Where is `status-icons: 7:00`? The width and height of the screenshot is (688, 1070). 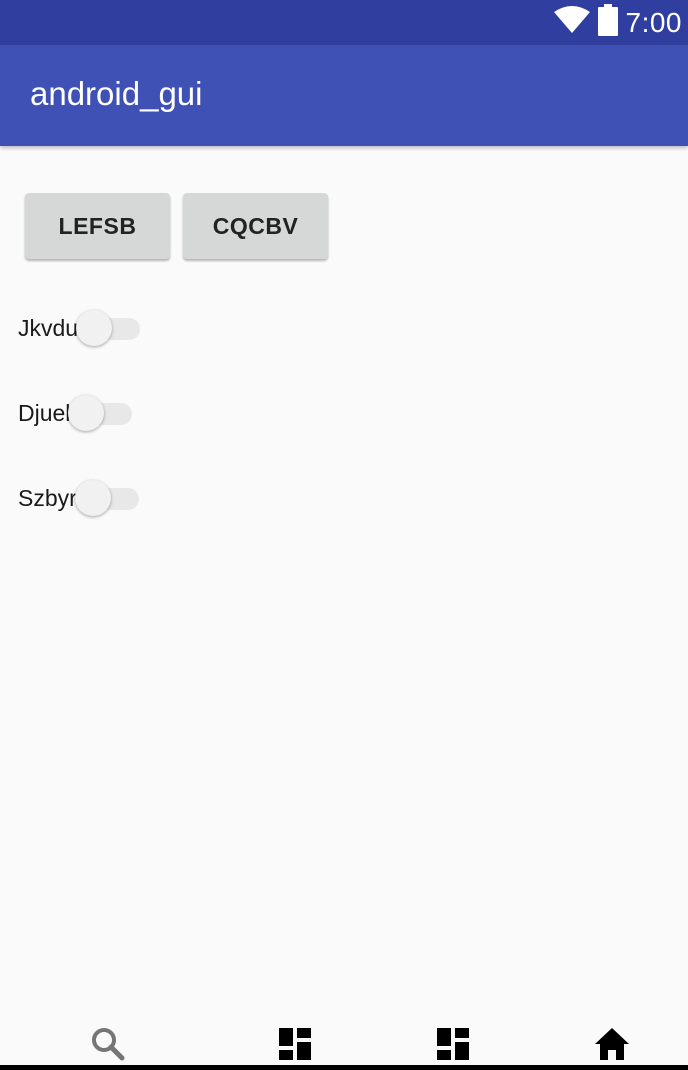
status-icons: 7:00 is located at coordinates (618, 22).